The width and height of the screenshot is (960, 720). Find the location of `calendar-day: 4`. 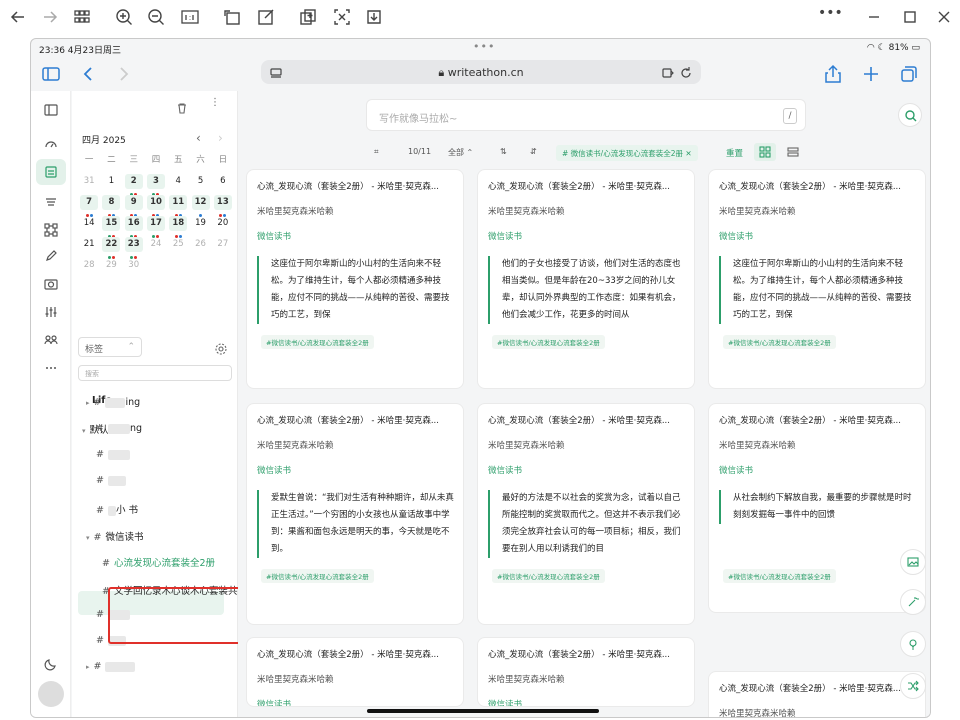

calendar-day: 4 is located at coordinates (178, 184).